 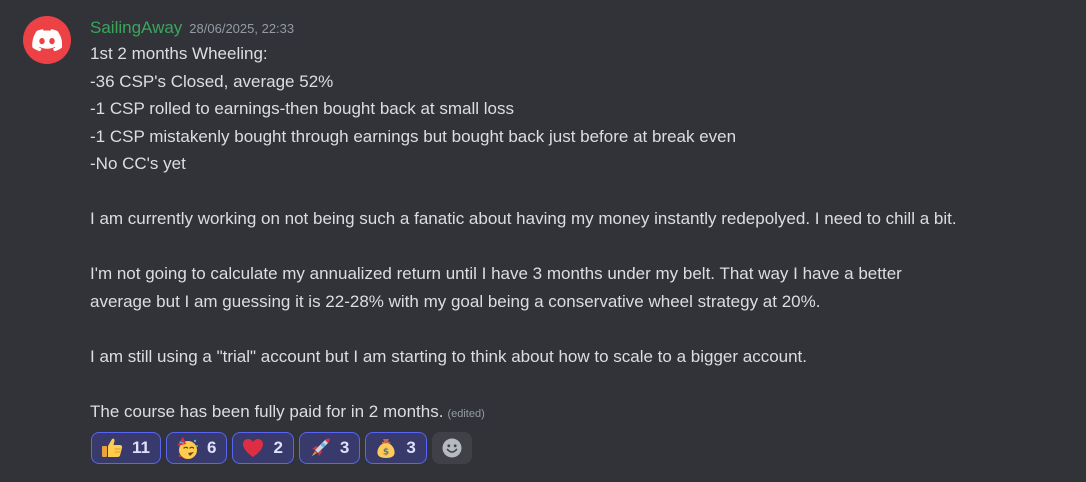 I want to click on reaction-thumbs-up: 11, so click(x=126, y=448).